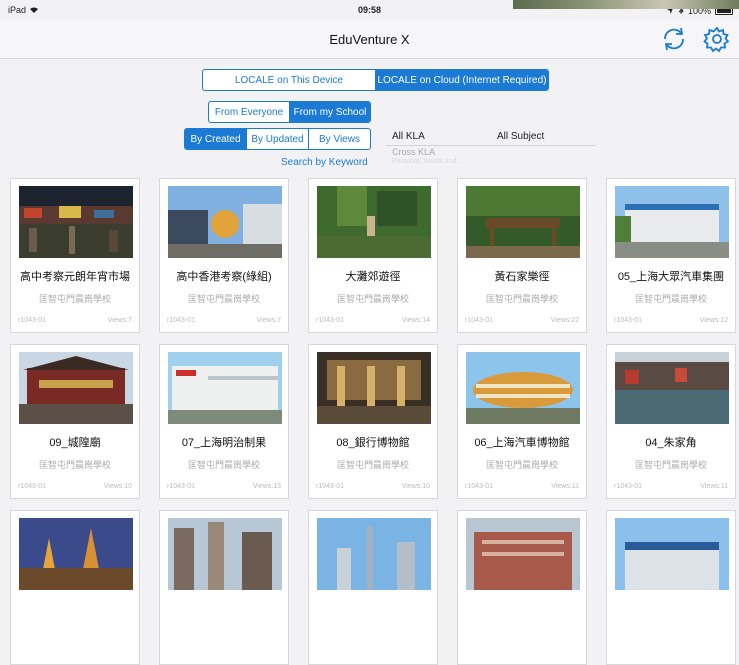 The width and height of the screenshot is (739, 665). What do you see at coordinates (224, 277) in the screenshot?
I see `card-title: 高中香港考察(綠組)` at bounding box center [224, 277].